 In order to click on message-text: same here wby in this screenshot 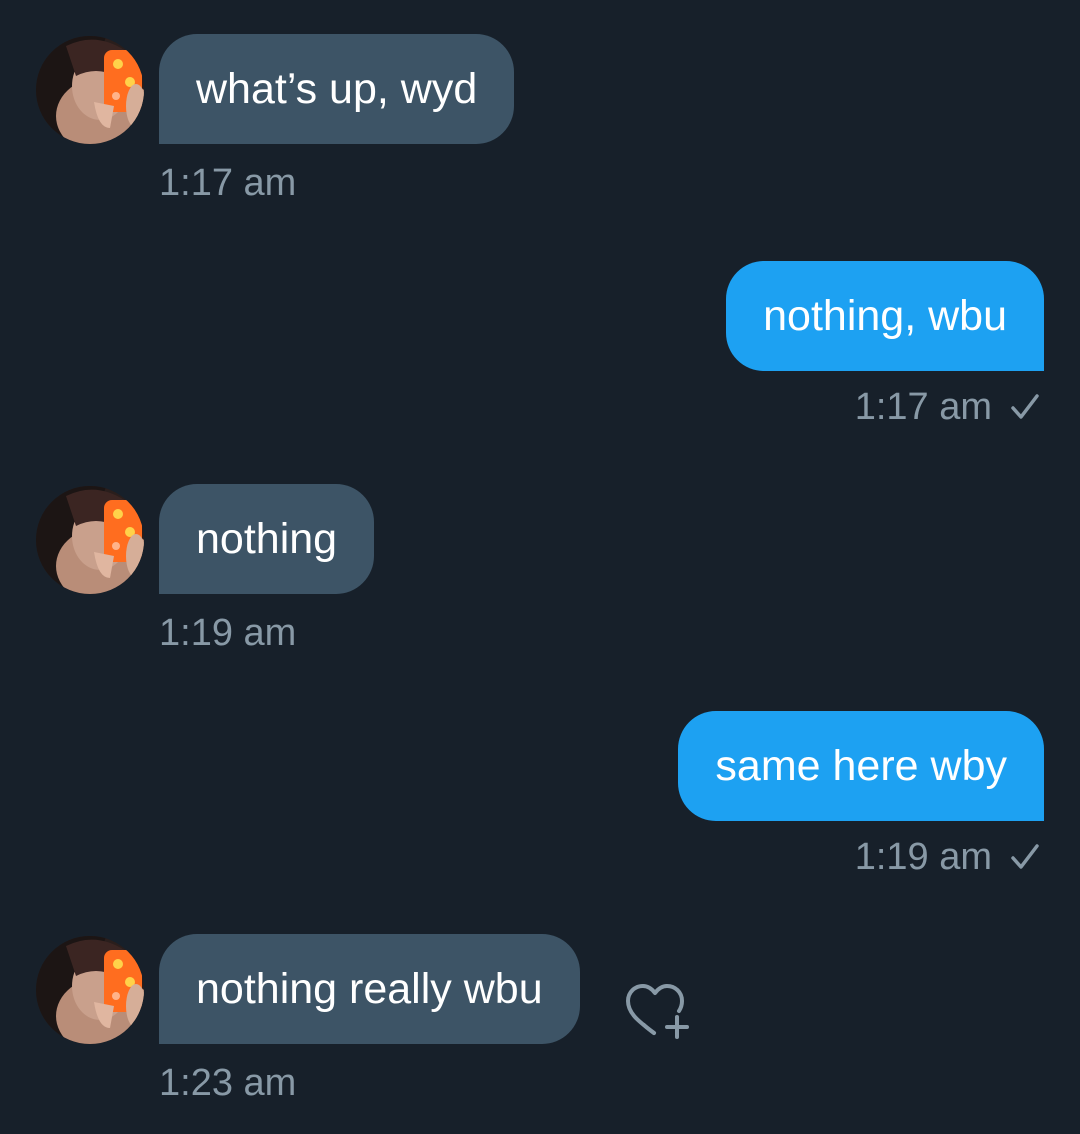, I will do `click(861, 765)`.